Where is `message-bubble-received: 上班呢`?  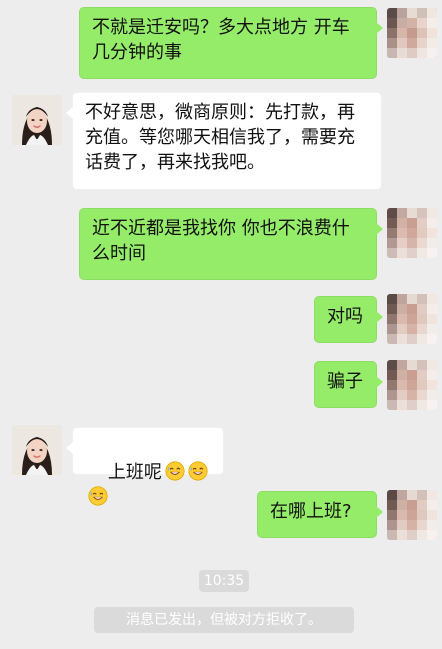
message-bubble-received: 上班呢 is located at coordinates (145, 466).